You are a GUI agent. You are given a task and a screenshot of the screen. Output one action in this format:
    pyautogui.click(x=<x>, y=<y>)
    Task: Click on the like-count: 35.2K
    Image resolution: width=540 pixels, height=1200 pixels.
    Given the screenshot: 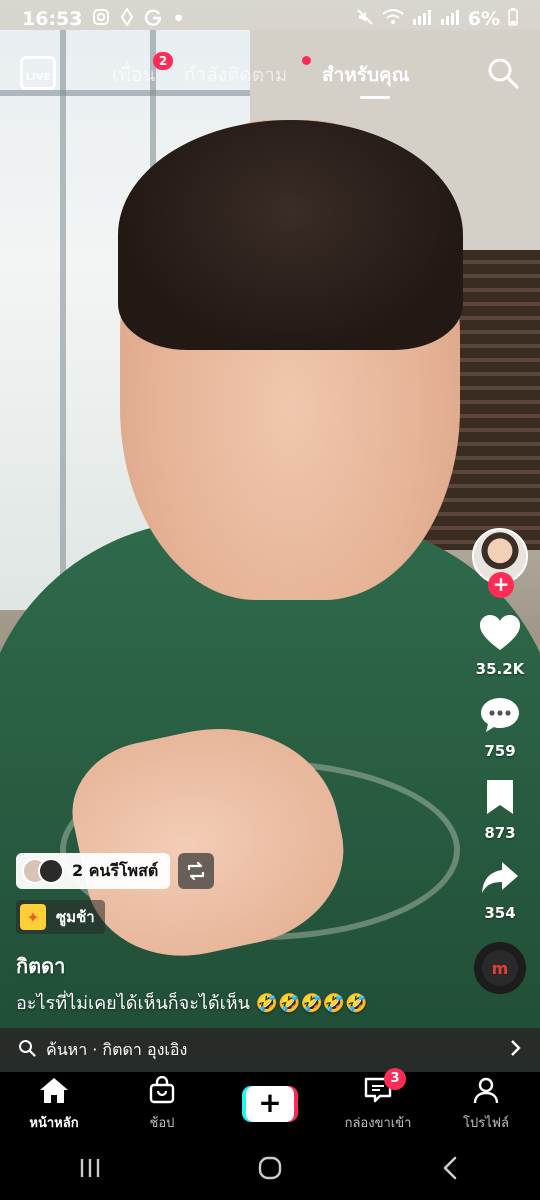 What is the action you would take?
    pyautogui.click(x=500, y=669)
    